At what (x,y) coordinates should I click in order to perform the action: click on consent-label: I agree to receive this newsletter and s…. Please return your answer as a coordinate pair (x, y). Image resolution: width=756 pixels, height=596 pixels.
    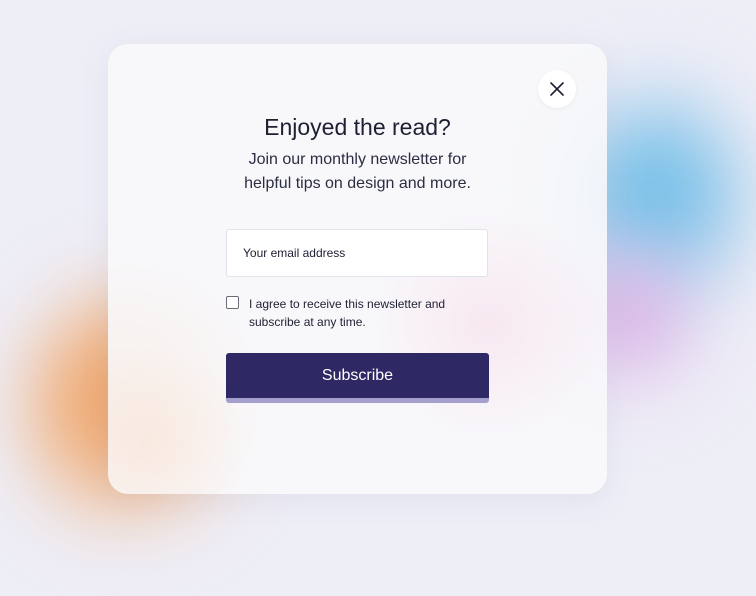
    Looking at the image, I should click on (347, 313).